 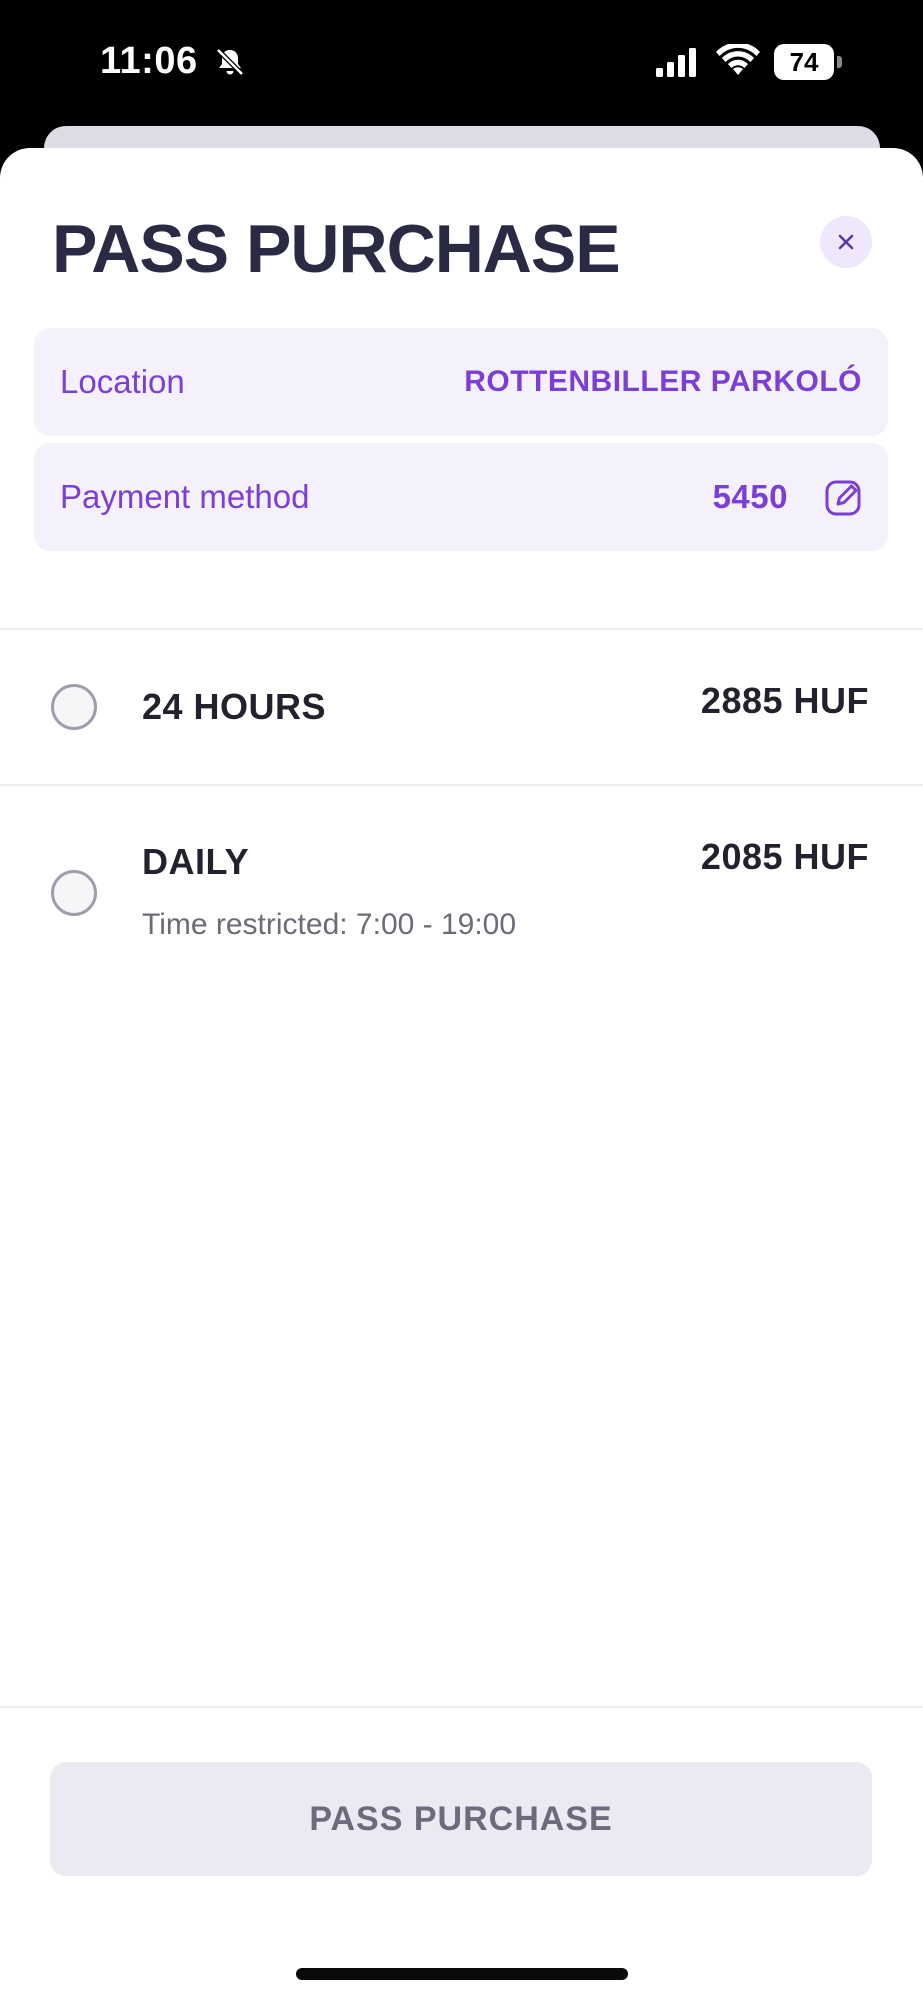 What do you see at coordinates (839, 62) in the screenshot?
I see `battery-cap` at bounding box center [839, 62].